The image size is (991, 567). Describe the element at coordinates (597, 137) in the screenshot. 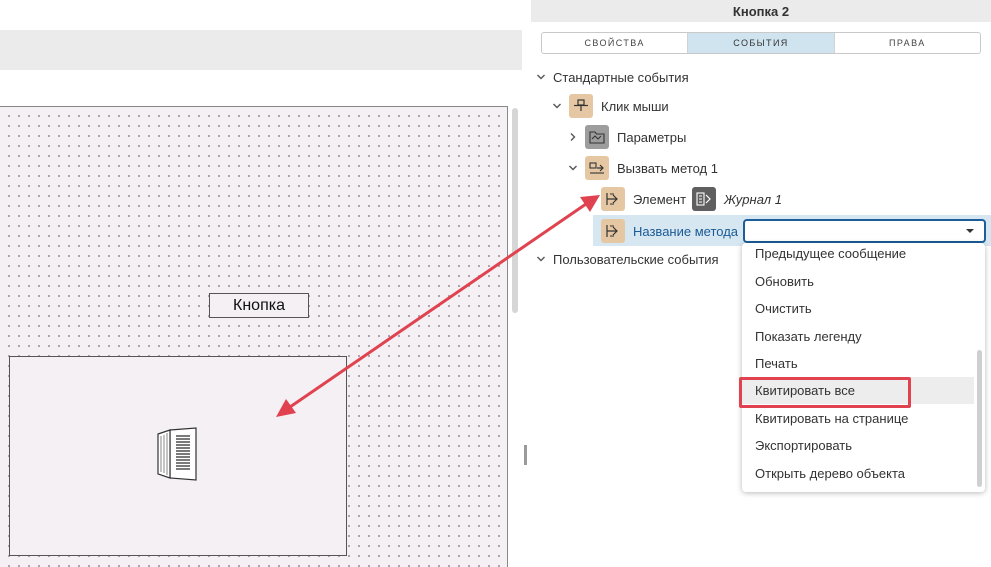

I see `folder-icon` at that location.